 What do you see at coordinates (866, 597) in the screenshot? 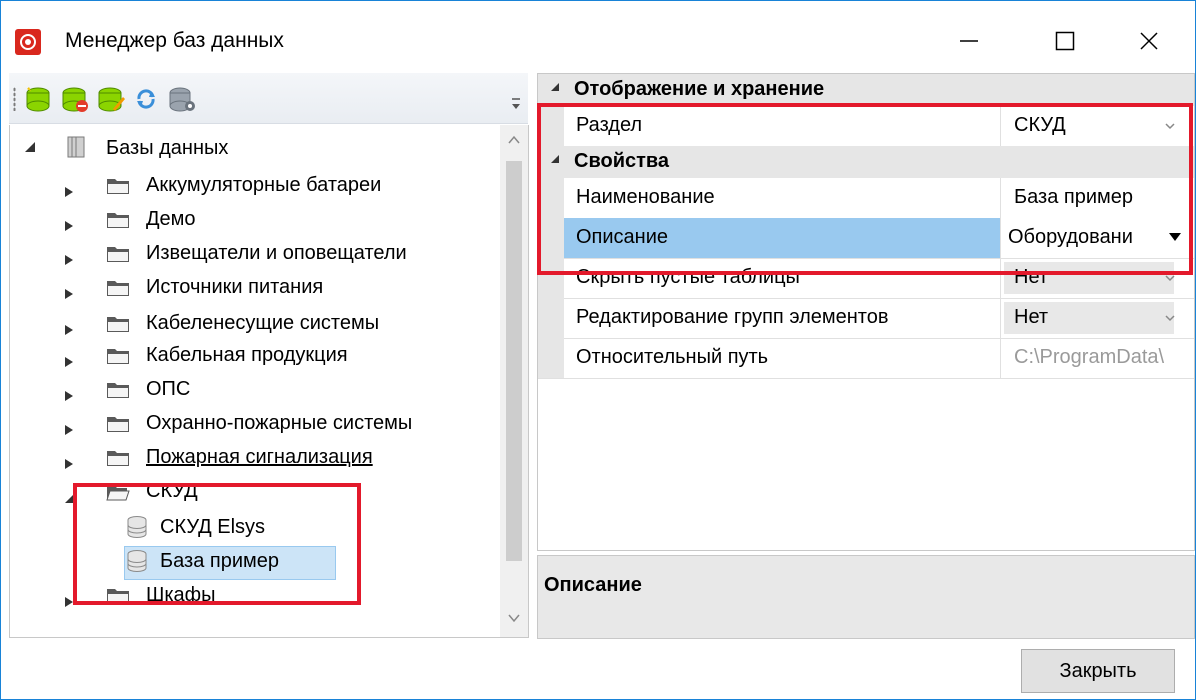
I see `description-panel: Описание` at bounding box center [866, 597].